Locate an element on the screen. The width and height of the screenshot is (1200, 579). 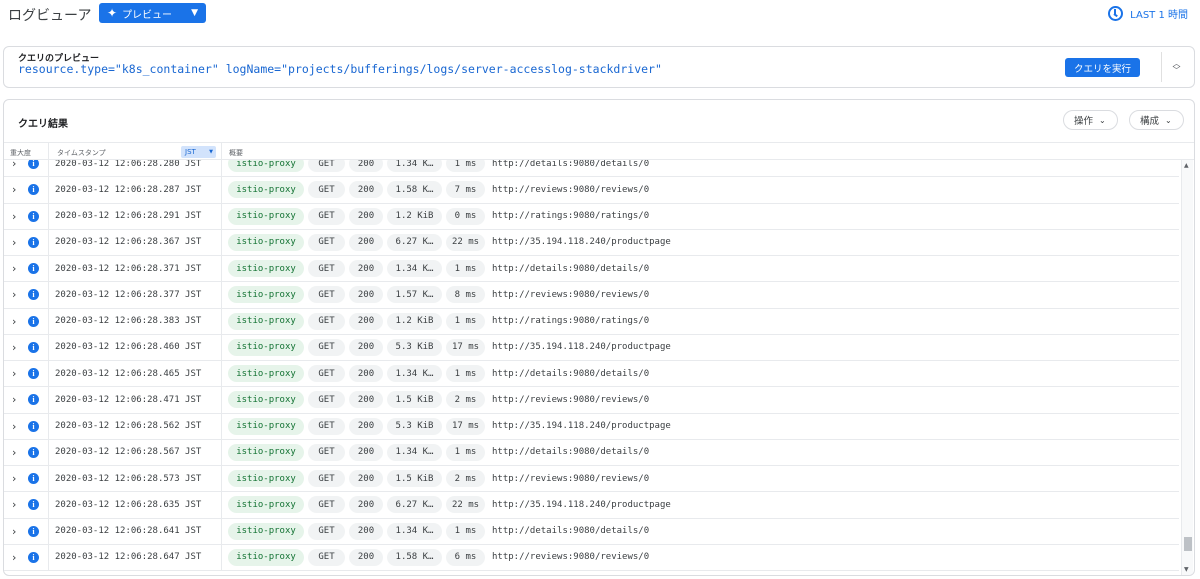
latency-chip: 22 ms is located at coordinates (465, 505).